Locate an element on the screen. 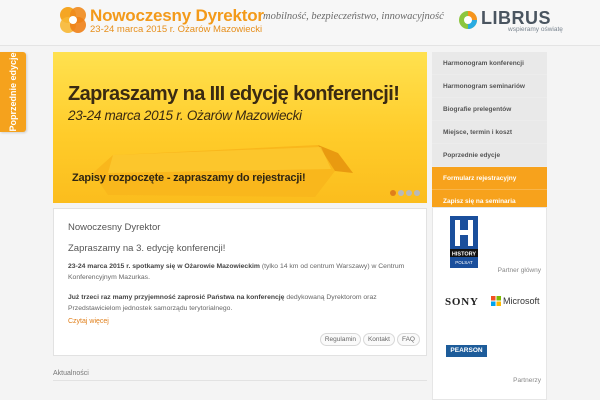  history-logo-text: HISTORY is located at coordinates (464, 255).